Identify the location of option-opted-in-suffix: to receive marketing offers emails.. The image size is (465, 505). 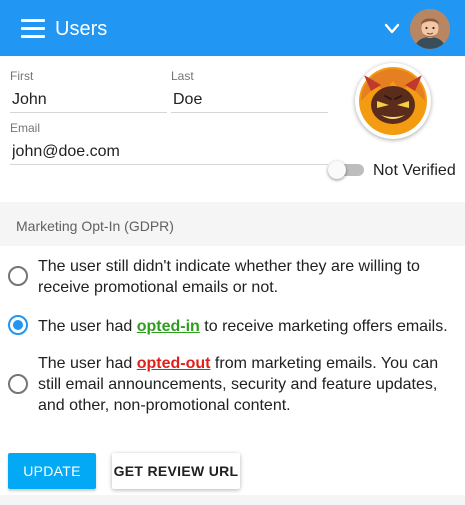
(323, 326).